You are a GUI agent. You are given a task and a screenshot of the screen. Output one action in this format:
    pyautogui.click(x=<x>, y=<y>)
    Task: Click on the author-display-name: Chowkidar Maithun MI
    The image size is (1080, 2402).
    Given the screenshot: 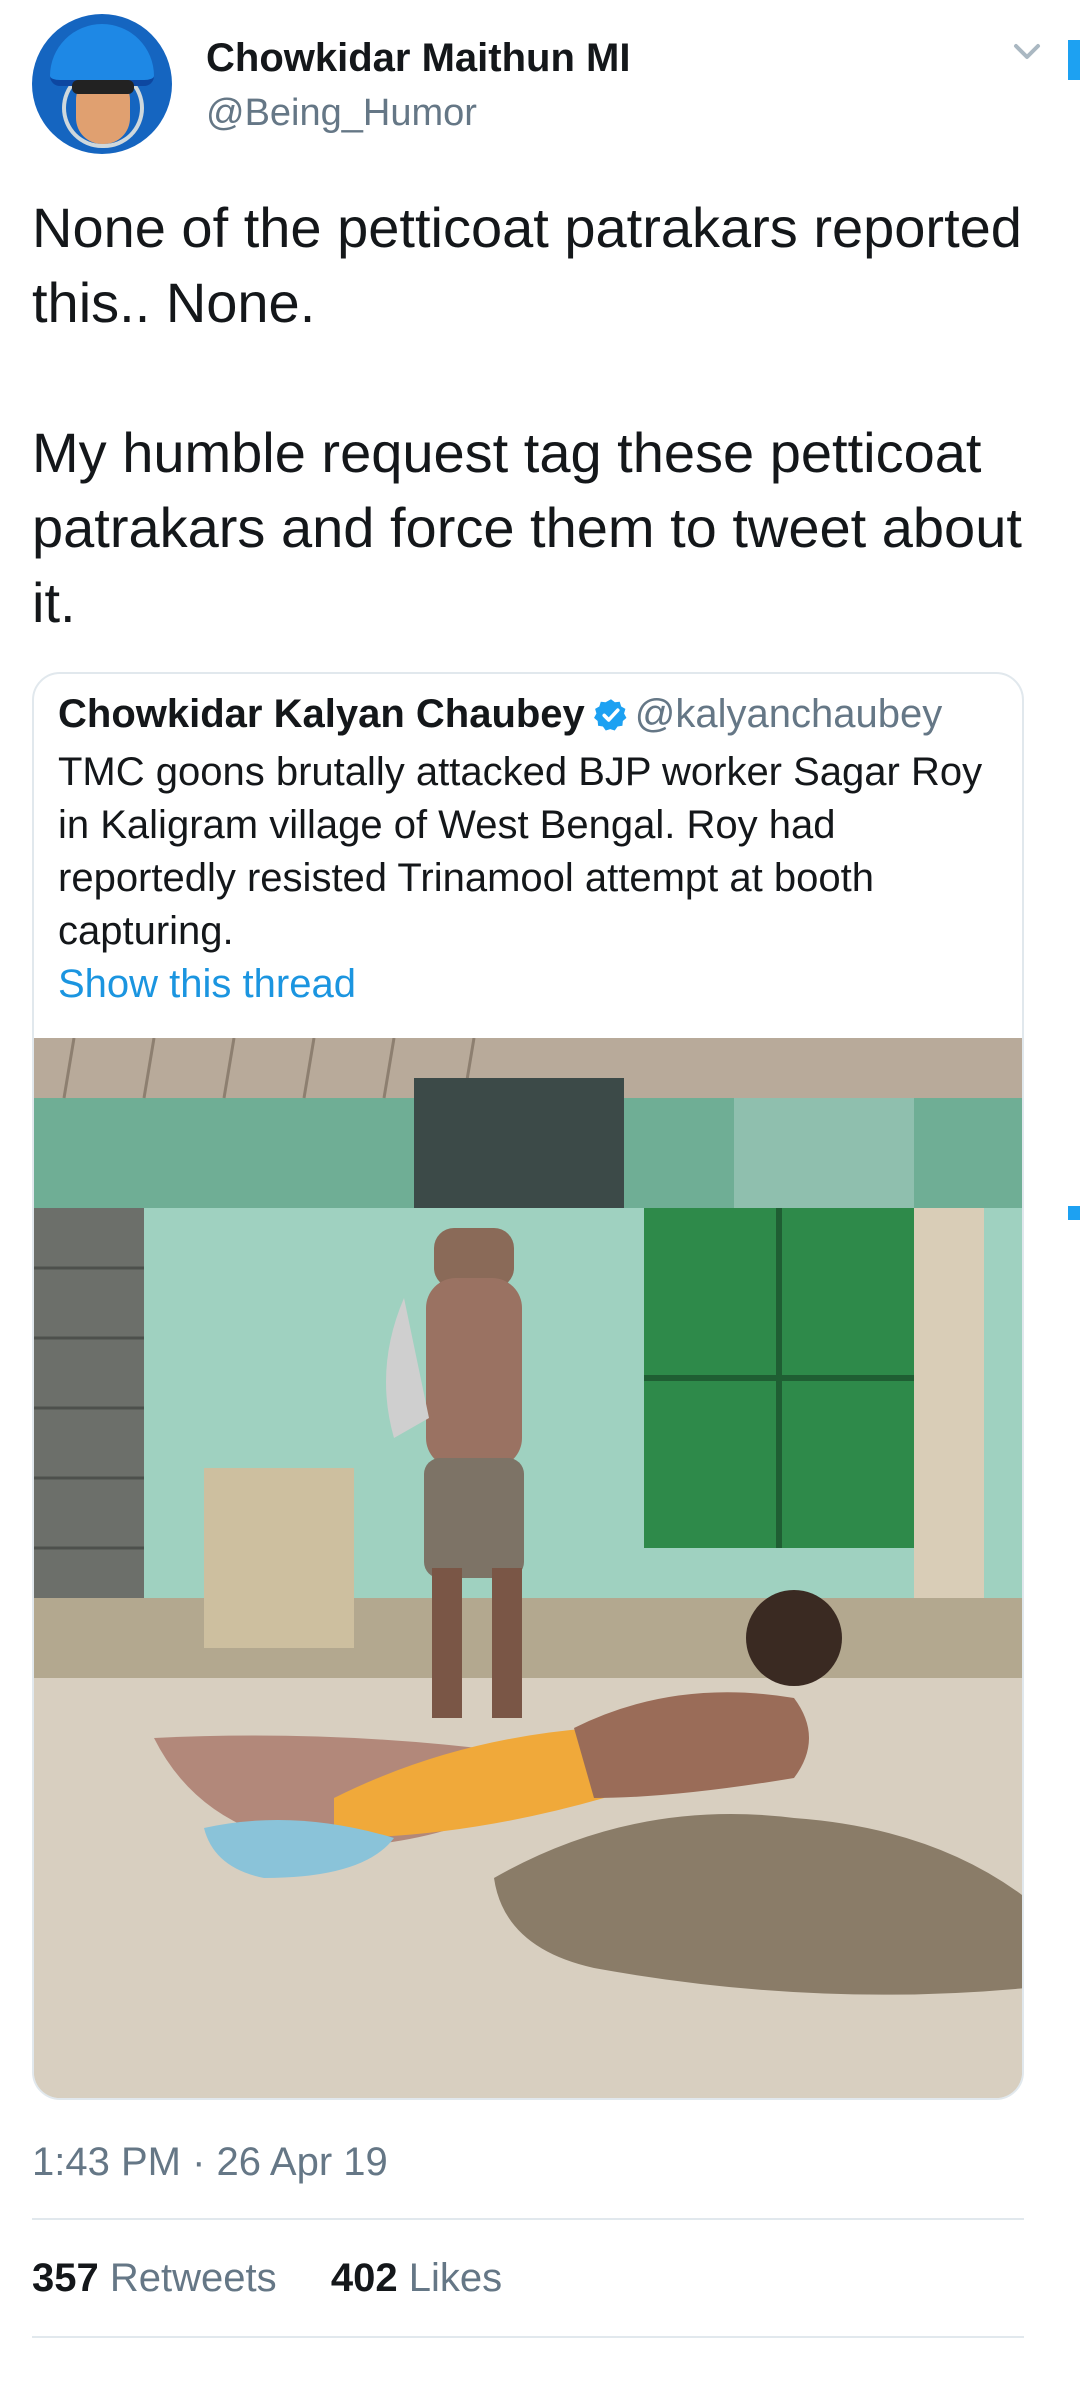 What is the action you would take?
    pyautogui.click(x=418, y=58)
    